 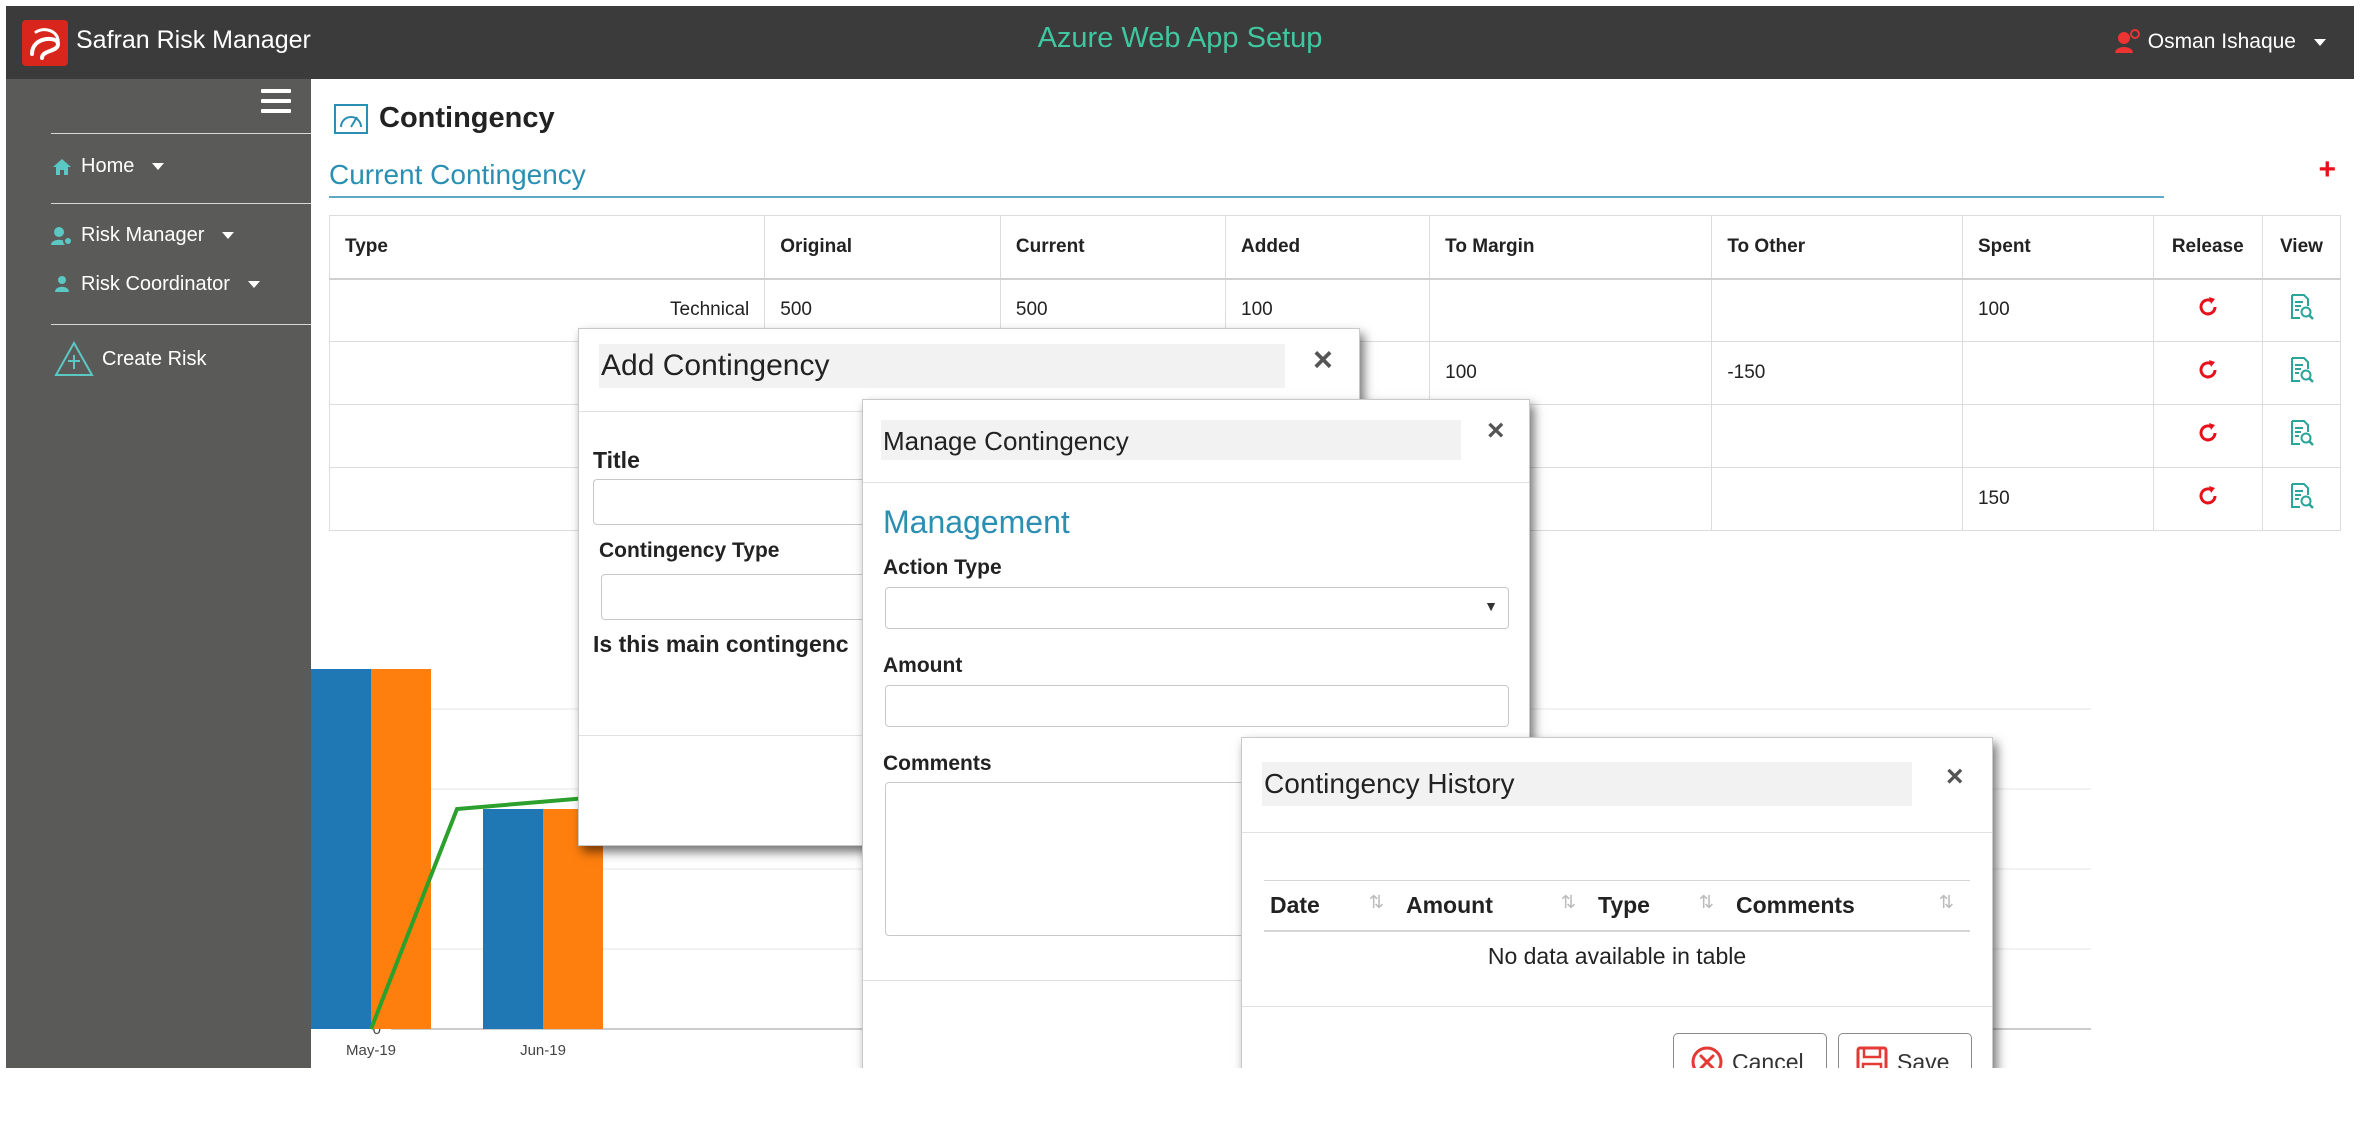 What do you see at coordinates (2057, 499) in the screenshot?
I see `table-cell-spent: 150` at bounding box center [2057, 499].